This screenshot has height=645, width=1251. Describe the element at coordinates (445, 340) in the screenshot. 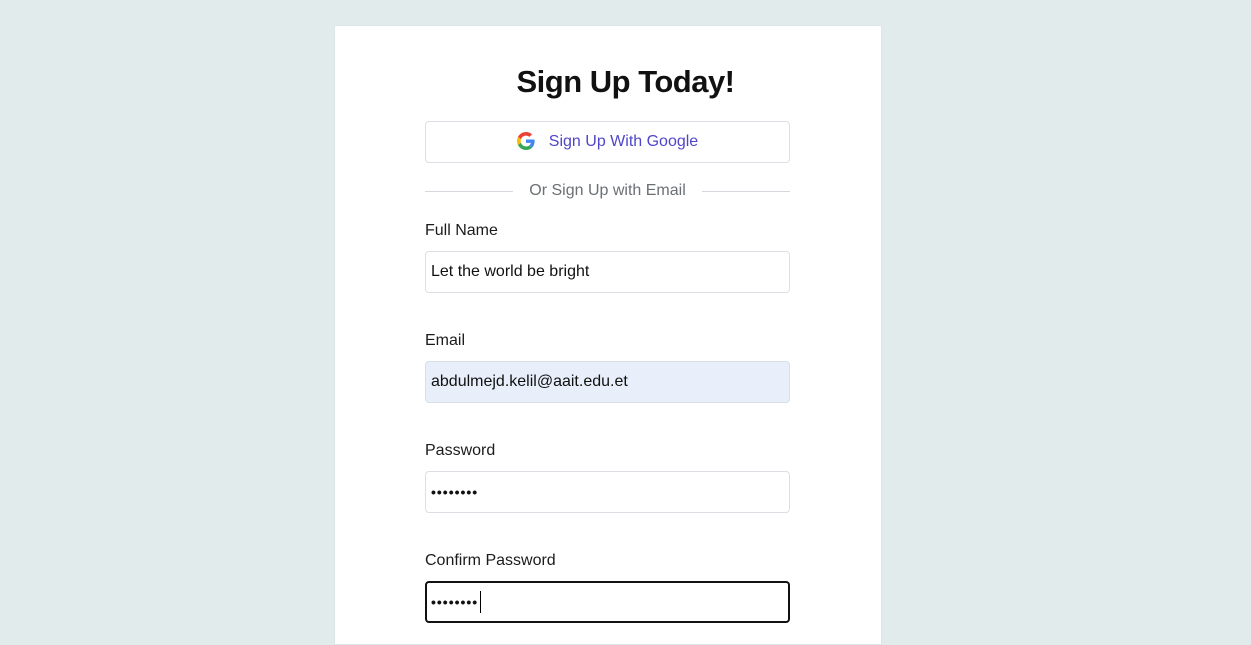

I see `email-label: Email` at that location.